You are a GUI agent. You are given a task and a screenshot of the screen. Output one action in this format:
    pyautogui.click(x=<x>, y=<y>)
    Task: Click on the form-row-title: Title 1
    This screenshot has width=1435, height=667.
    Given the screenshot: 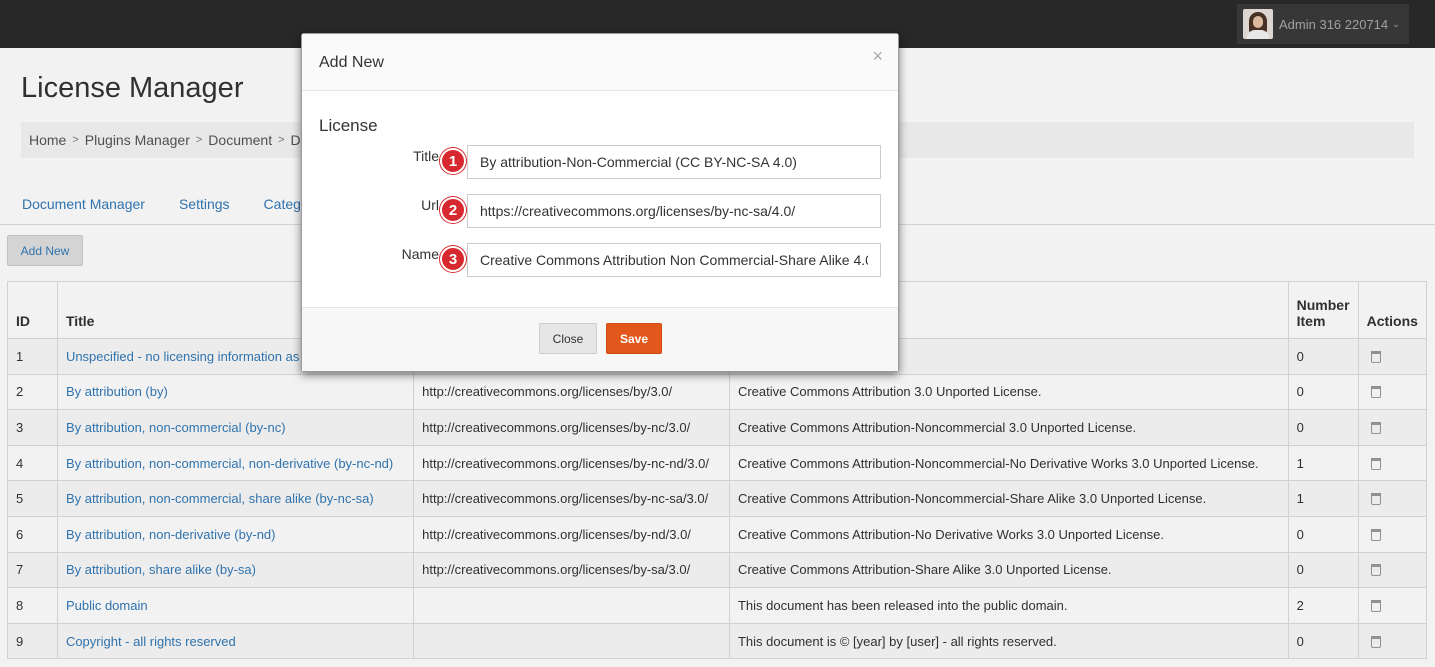 What is the action you would take?
    pyautogui.click(x=601, y=162)
    